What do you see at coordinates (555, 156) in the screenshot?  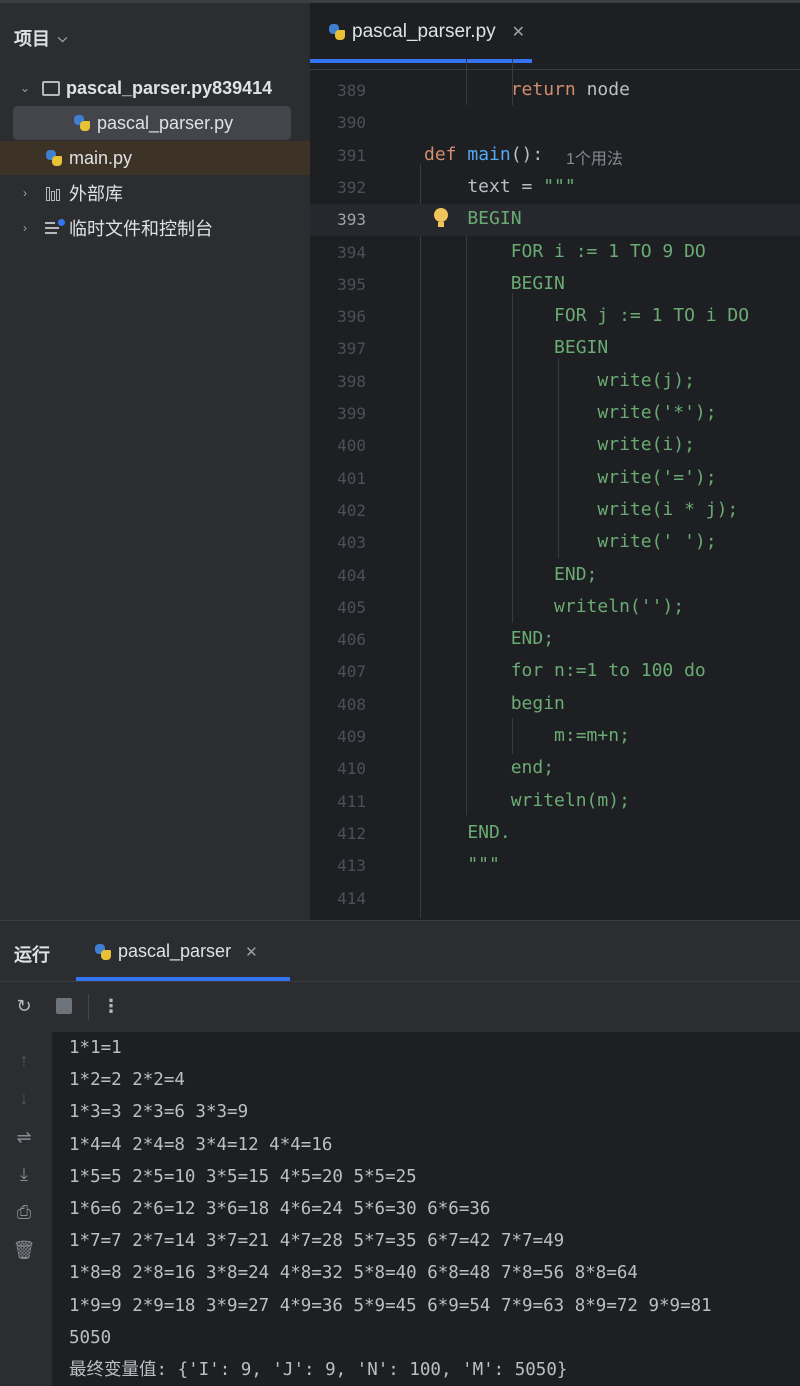 I see `code-line: 391 def main(): 1个用法` at bounding box center [555, 156].